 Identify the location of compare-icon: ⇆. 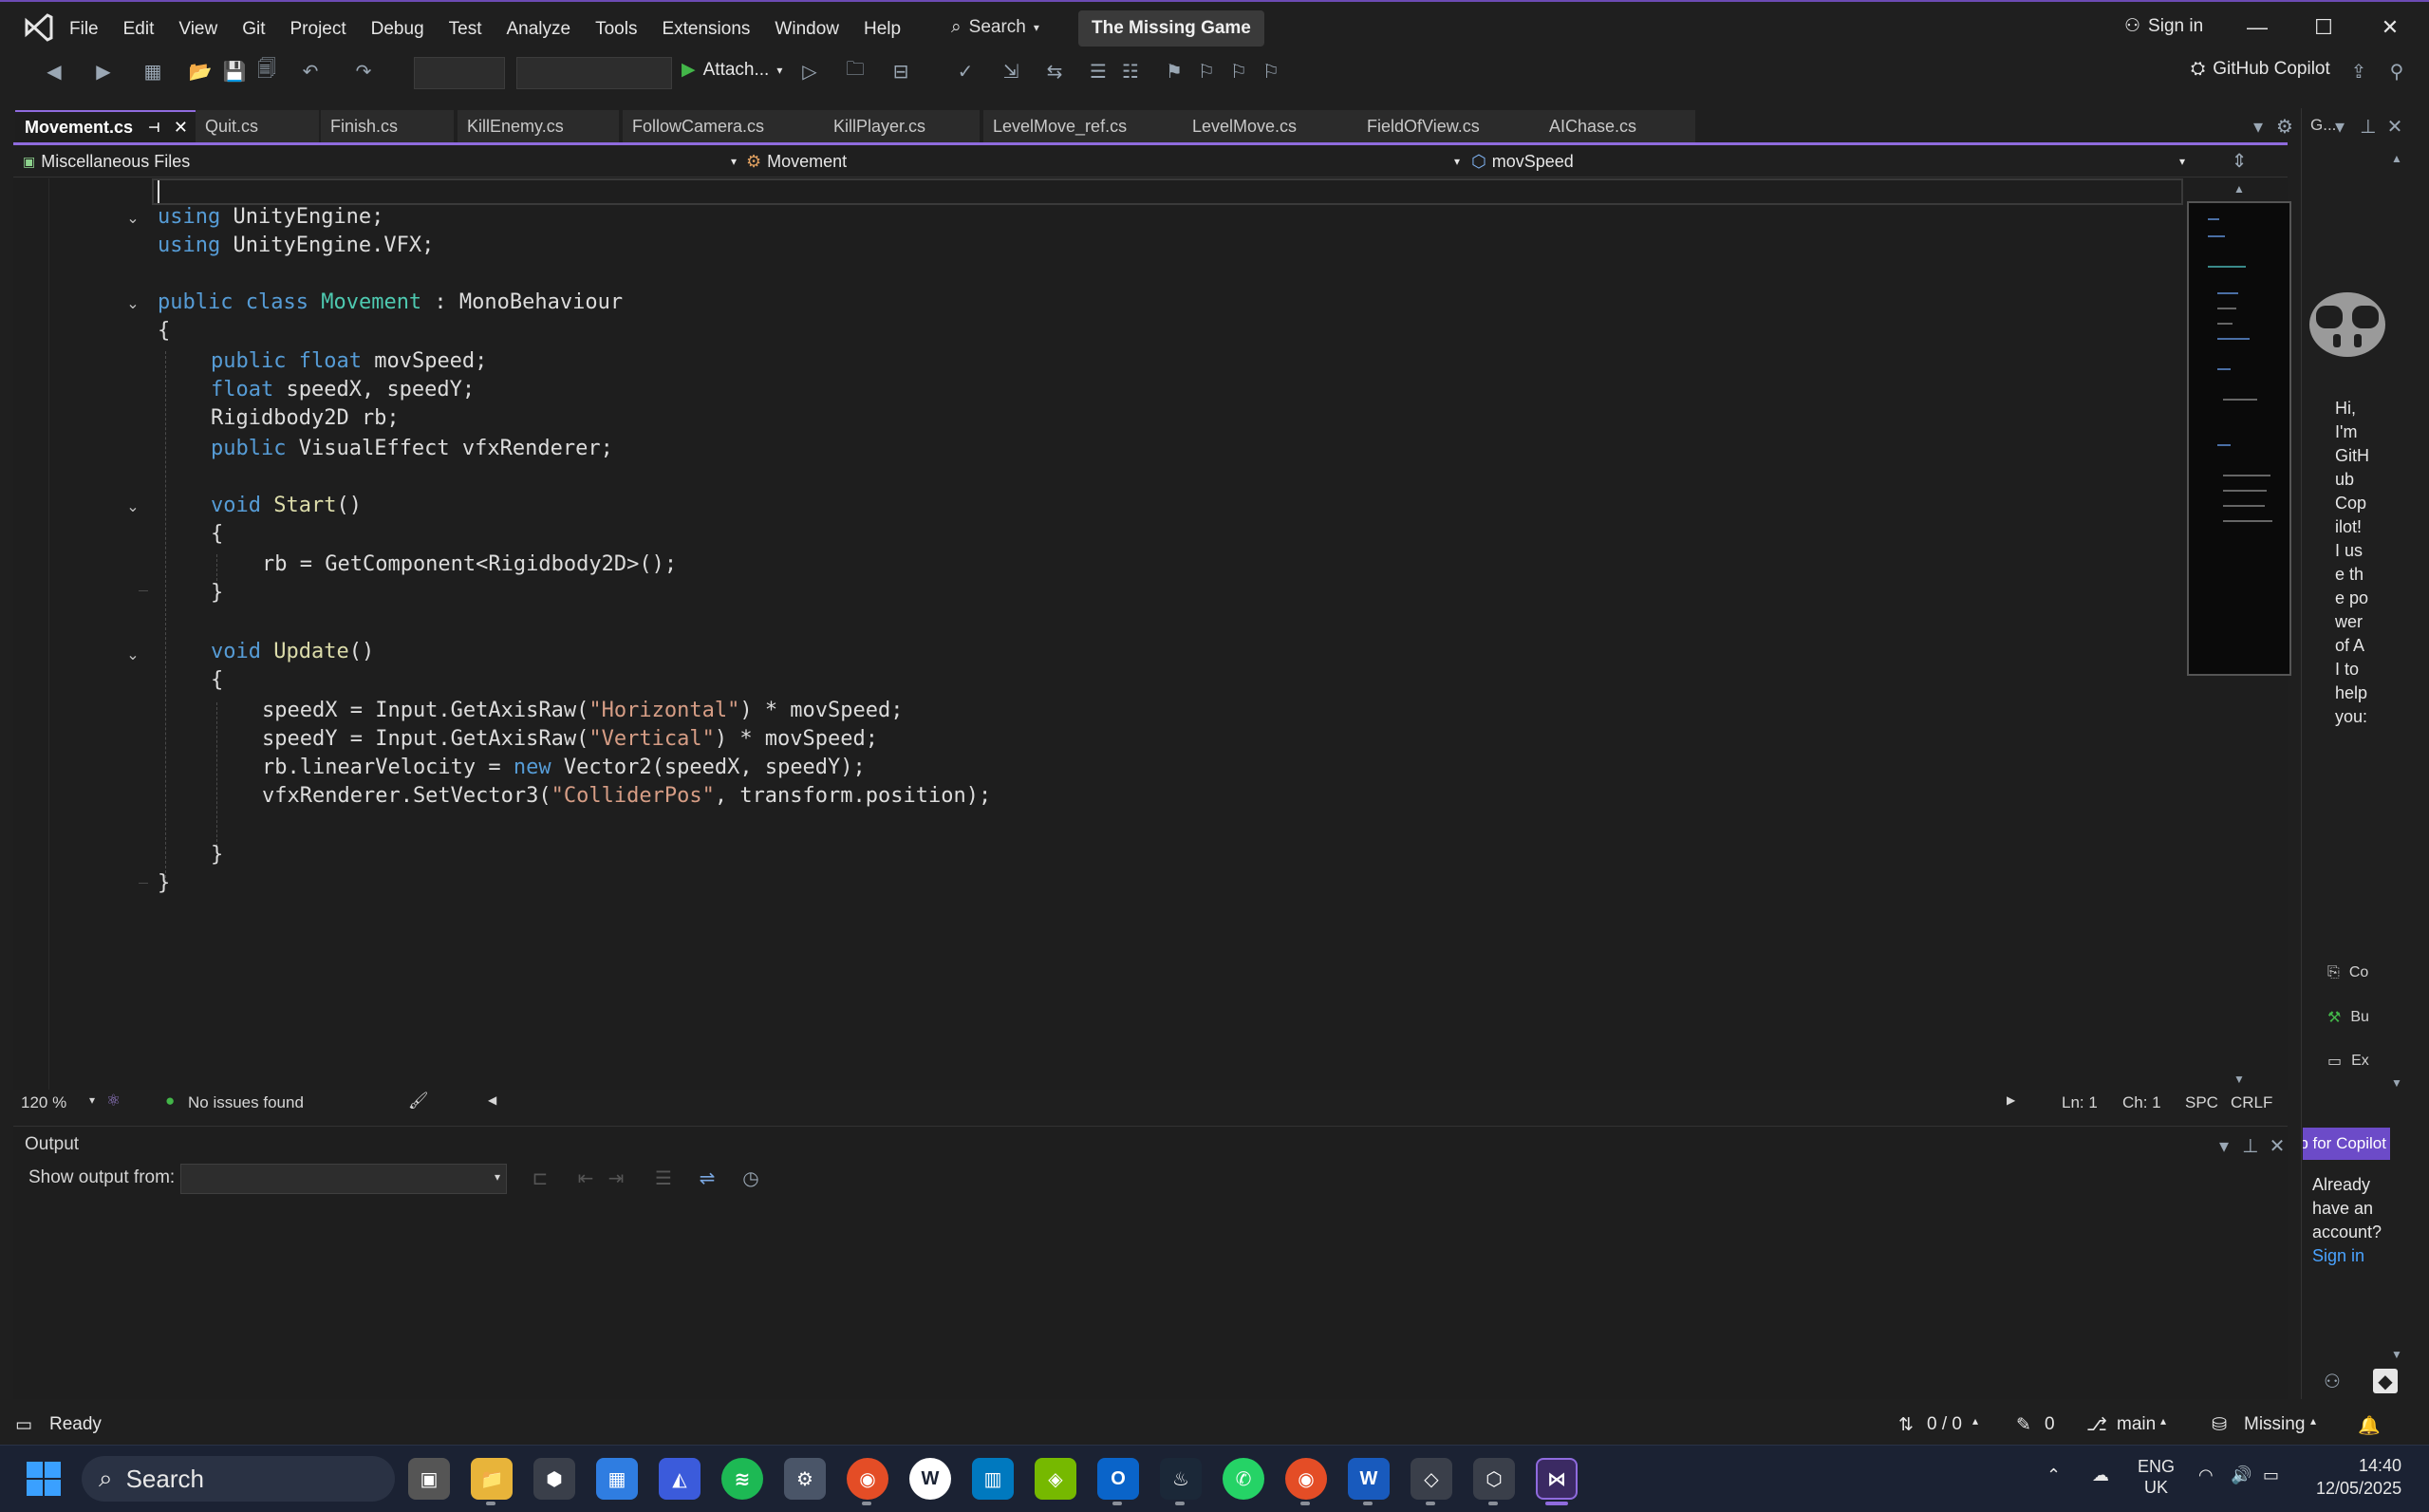
(1054, 71).